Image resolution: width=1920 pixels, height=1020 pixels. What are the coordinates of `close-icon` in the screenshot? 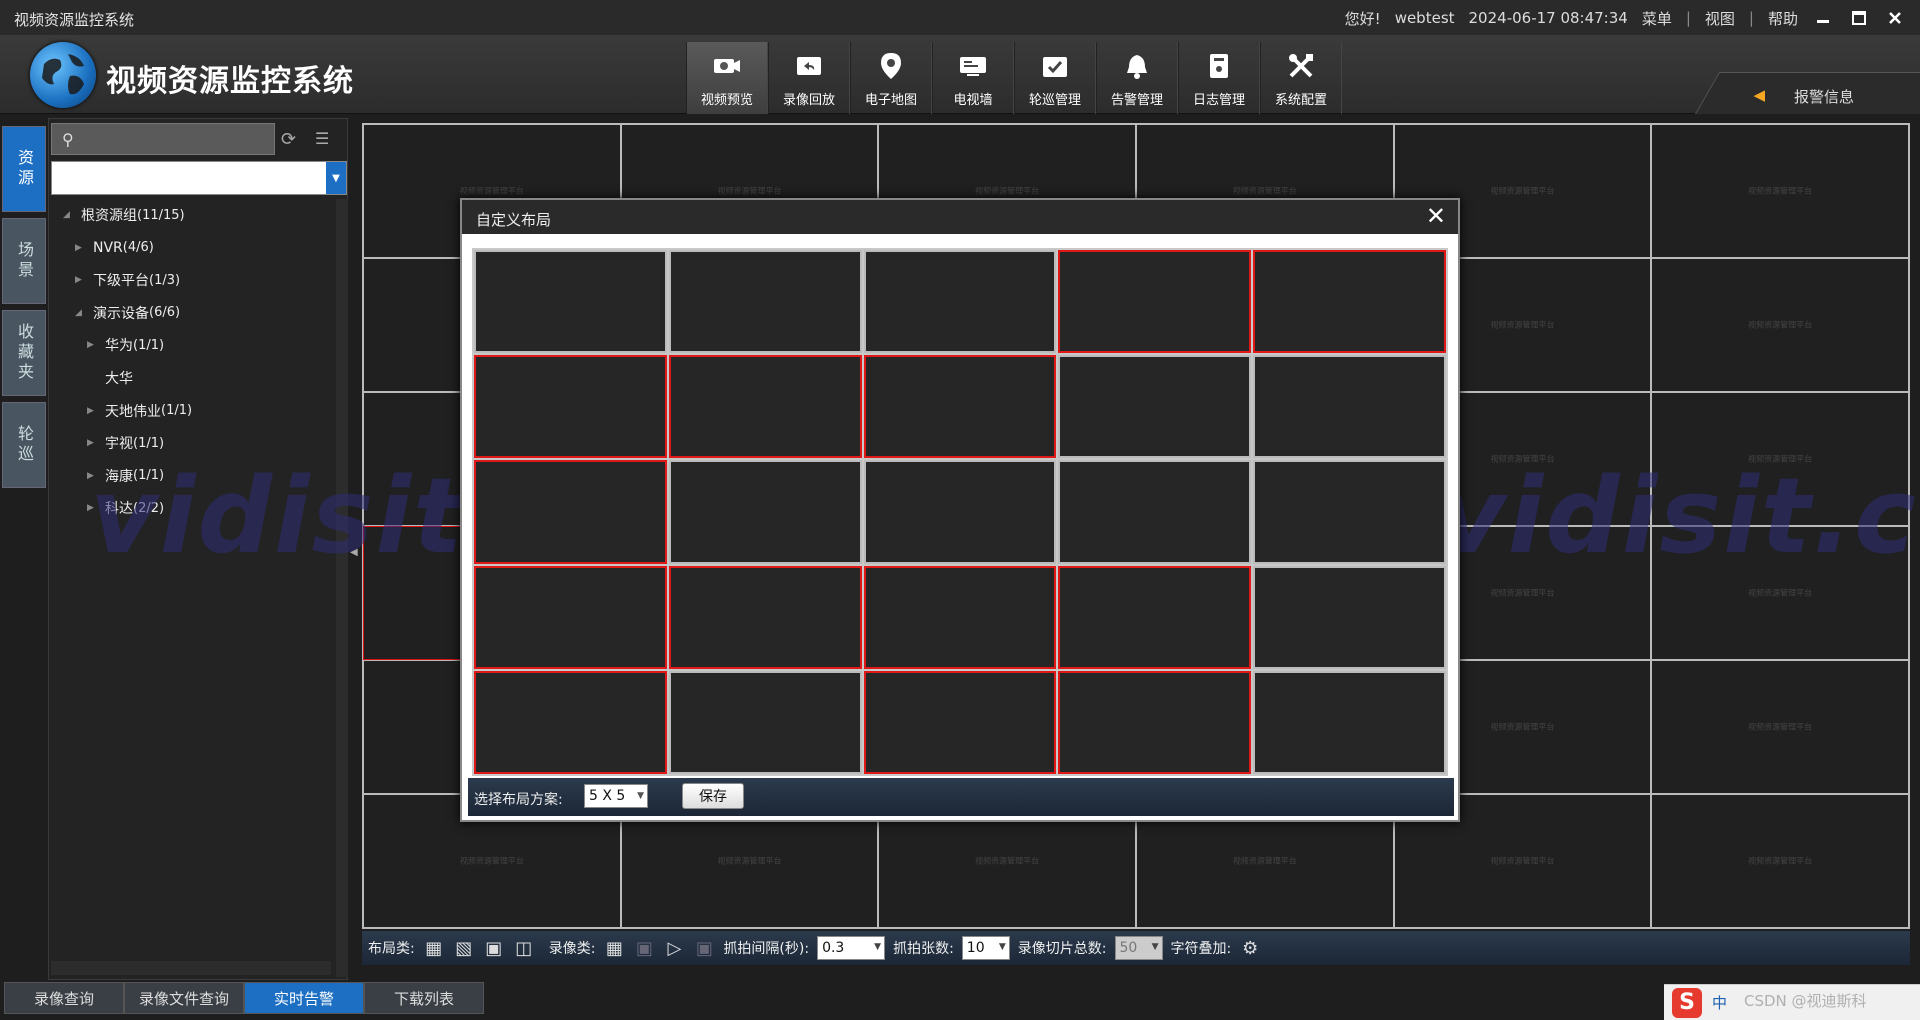 It's located at (1895, 18).